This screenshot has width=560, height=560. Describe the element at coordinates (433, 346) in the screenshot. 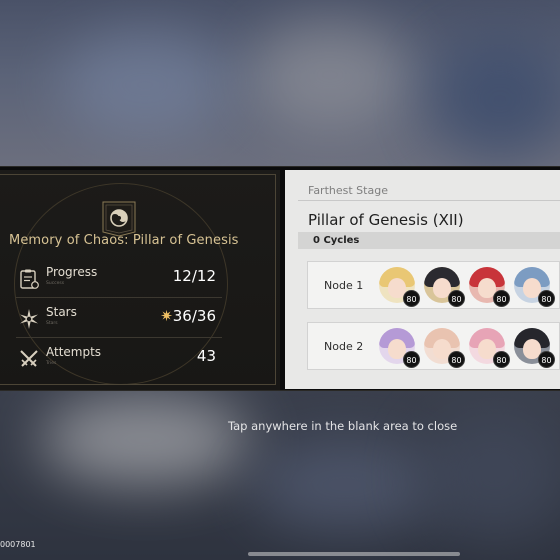

I see `node-2-lineup: Node 2 80 80 80 80` at that location.